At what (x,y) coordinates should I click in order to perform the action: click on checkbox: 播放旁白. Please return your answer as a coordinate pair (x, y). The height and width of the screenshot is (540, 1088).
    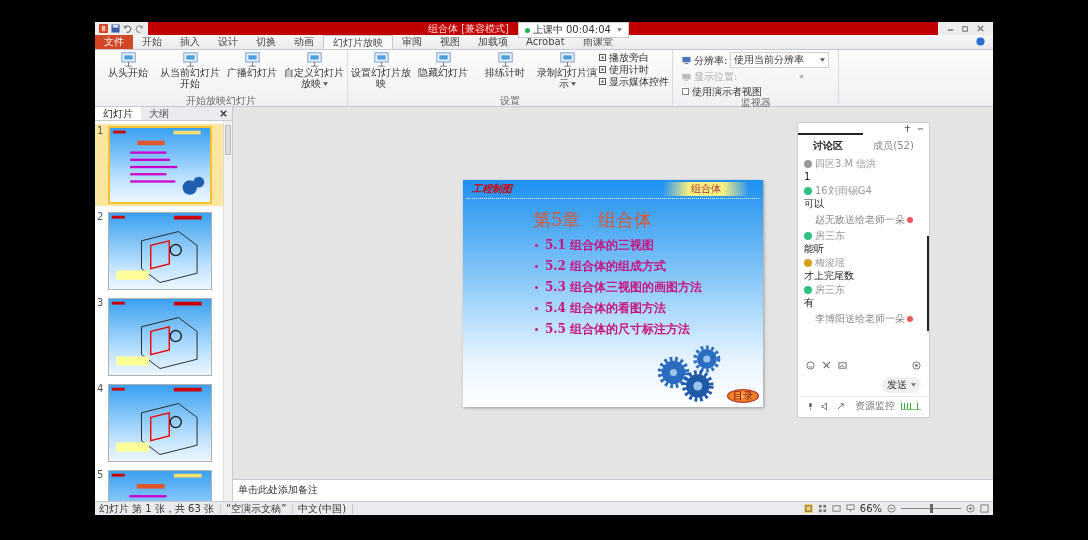
    Looking at the image, I should click on (634, 57).